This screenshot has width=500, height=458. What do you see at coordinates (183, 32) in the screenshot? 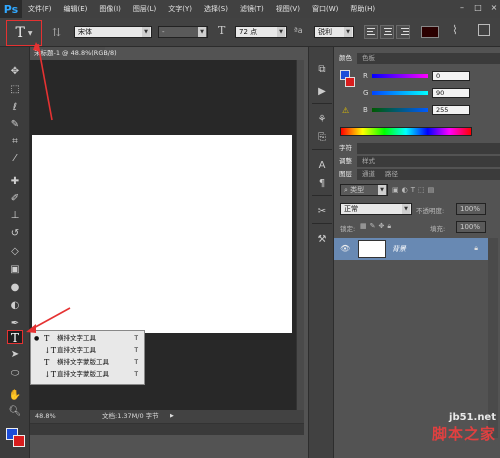
I see `font-style-select: - ▼` at bounding box center [183, 32].